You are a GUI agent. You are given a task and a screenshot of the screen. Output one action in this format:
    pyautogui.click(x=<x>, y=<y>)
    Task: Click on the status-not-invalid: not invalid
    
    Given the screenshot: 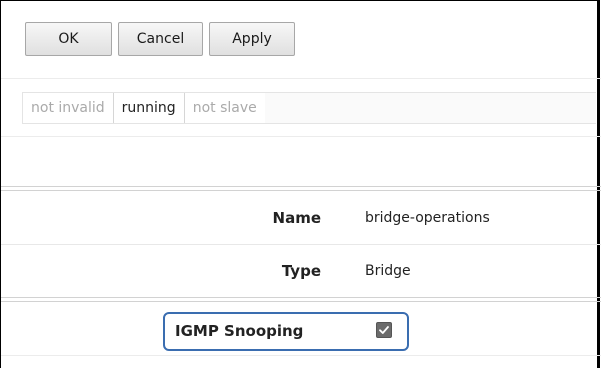 What is the action you would take?
    pyautogui.click(x=68, y=108)
    